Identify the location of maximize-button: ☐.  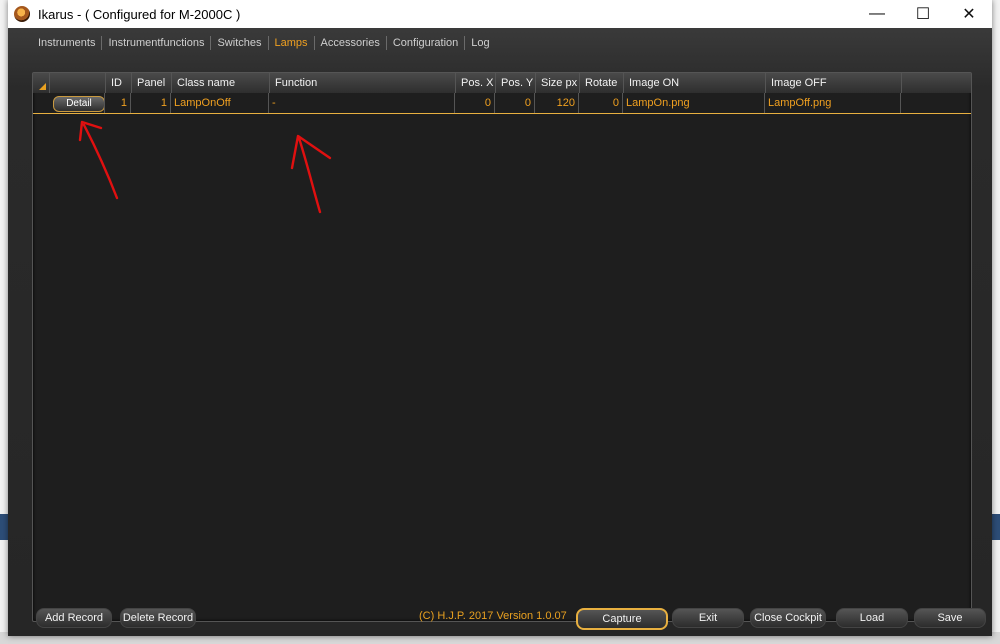
(923, 14).